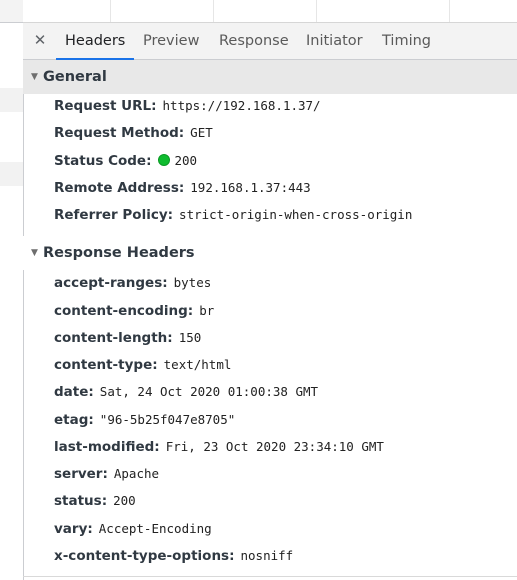  I want to click on general-row: Request URL: https://192.168.1.37/, so click(187, 106).